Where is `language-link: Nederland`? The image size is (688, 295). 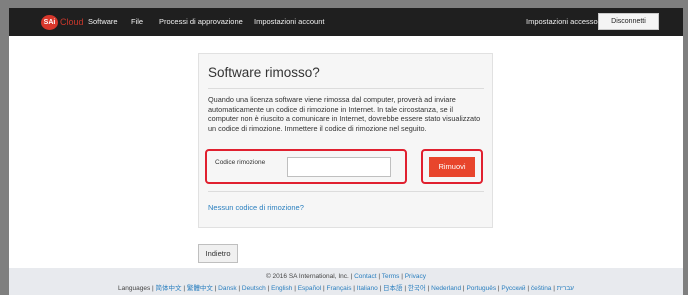 language-link: Nederland is located at coordinates (446, 288).